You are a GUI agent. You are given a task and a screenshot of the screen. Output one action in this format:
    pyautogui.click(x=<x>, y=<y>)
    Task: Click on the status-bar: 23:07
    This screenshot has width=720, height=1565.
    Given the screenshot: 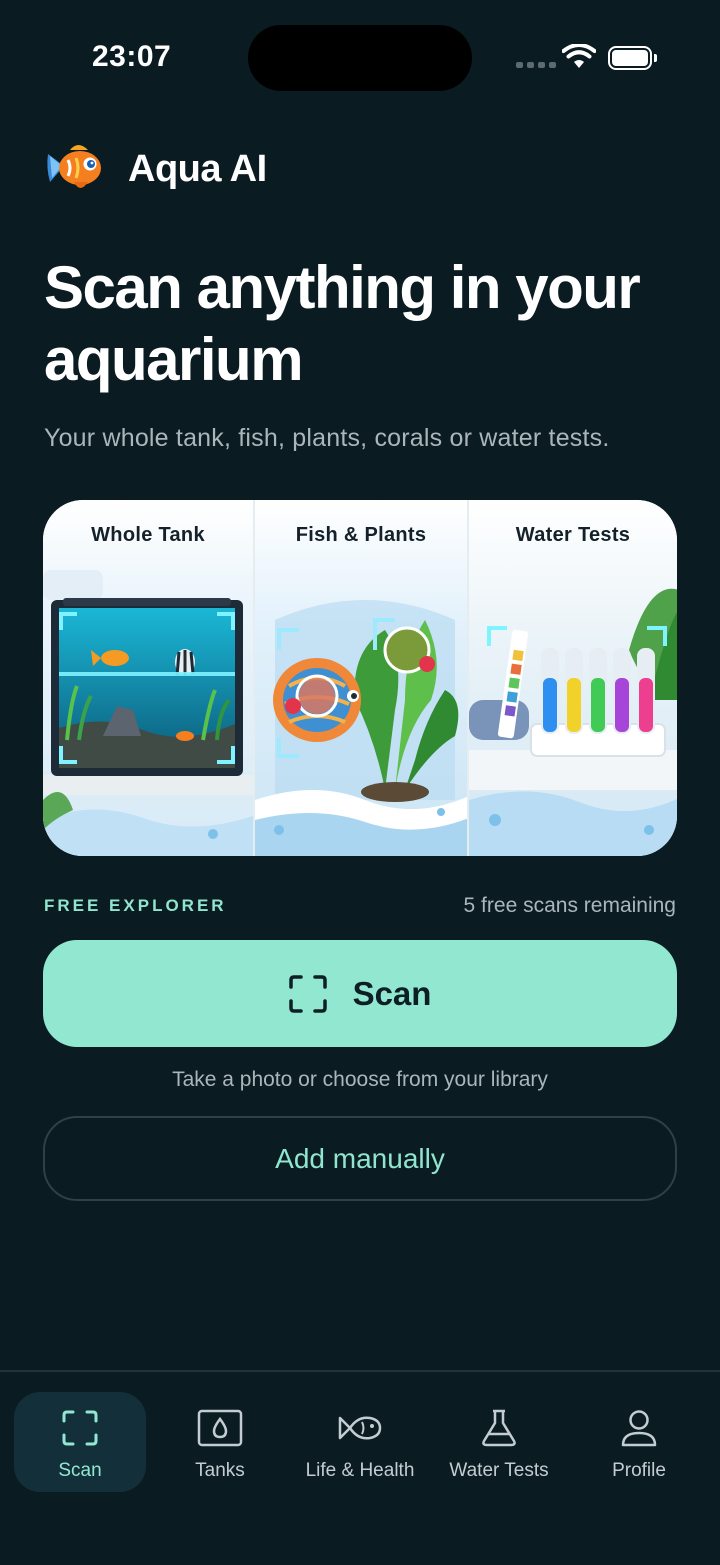 What is the action you would take?
    pyautogui.click(x=360, y=55)
    